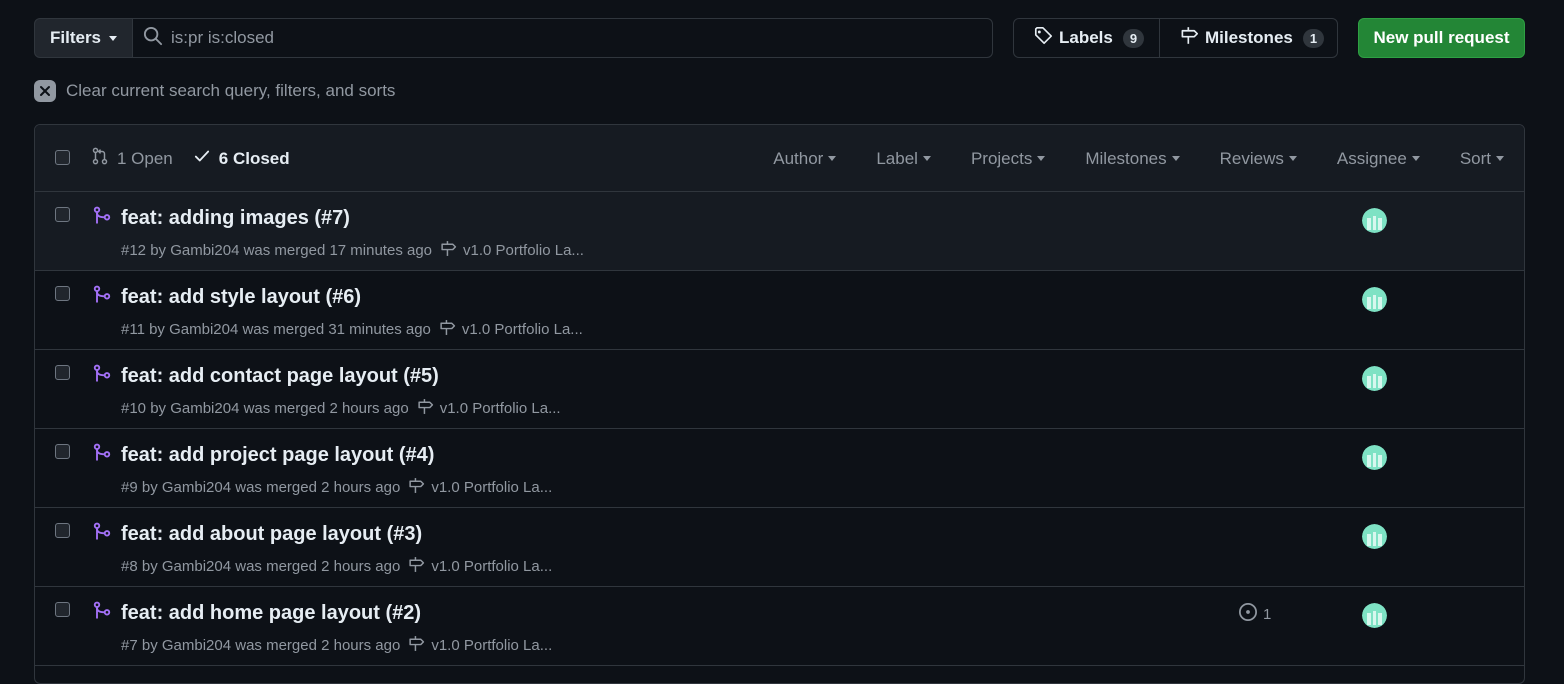  I want to click on sort-filter-label: Sort, so click(1475, 158).